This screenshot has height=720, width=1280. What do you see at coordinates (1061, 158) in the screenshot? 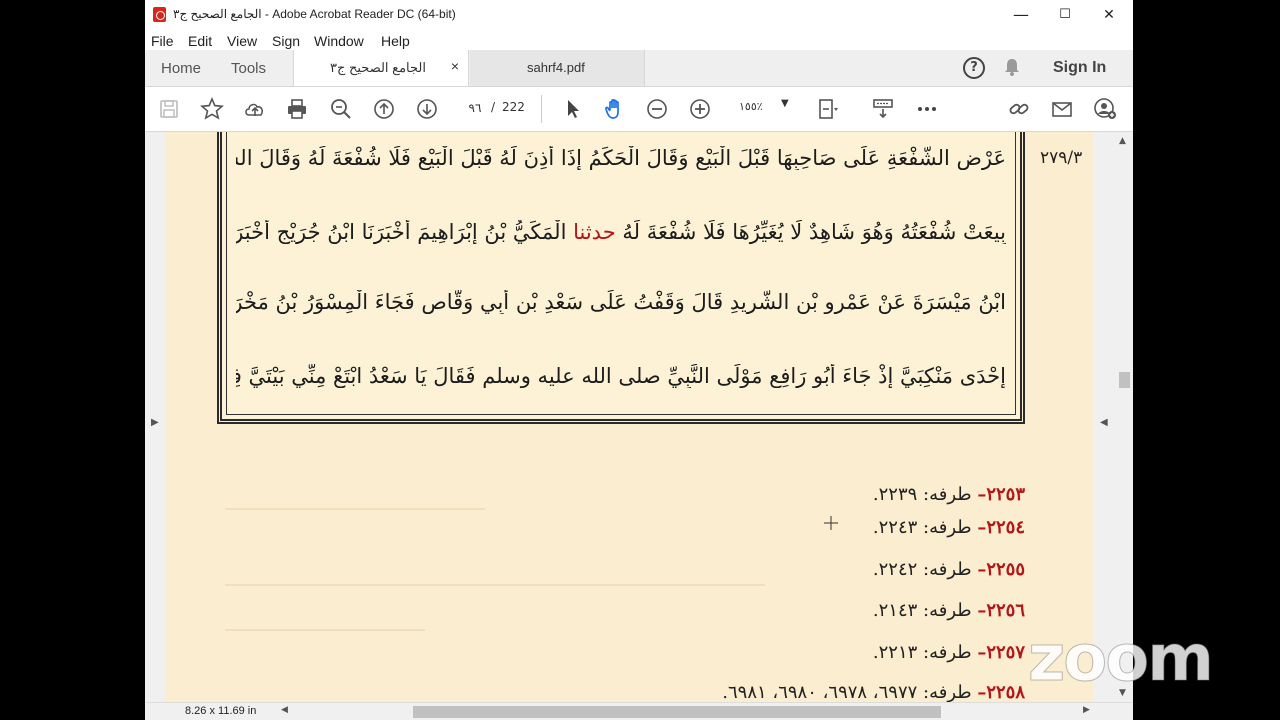
I see `margin-reference: ٢٧٩/٣` at bounding box center [1061, 158].